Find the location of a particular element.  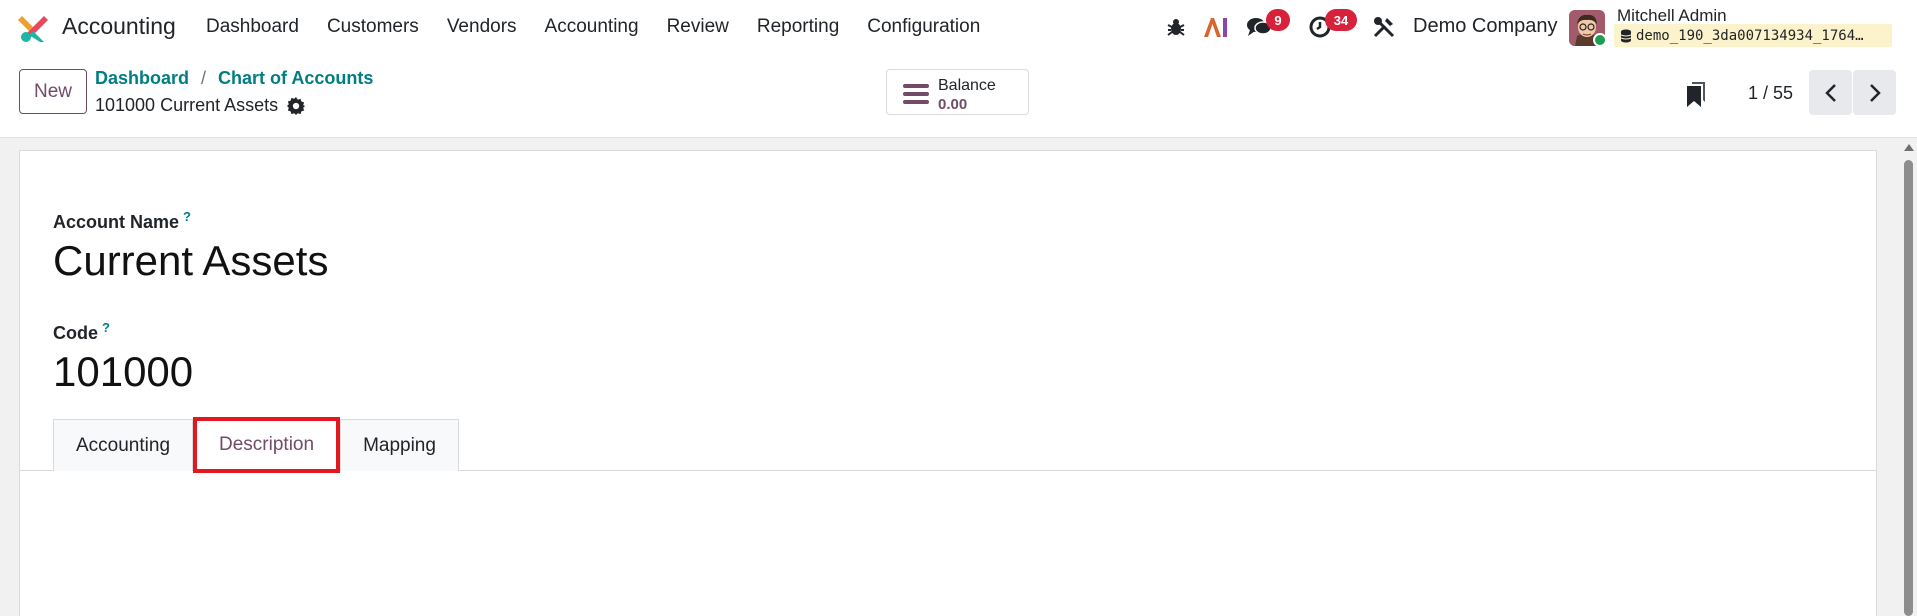

breadcrumb: Dashboard / Chart of Accounts is located at coordinates (234, 78).